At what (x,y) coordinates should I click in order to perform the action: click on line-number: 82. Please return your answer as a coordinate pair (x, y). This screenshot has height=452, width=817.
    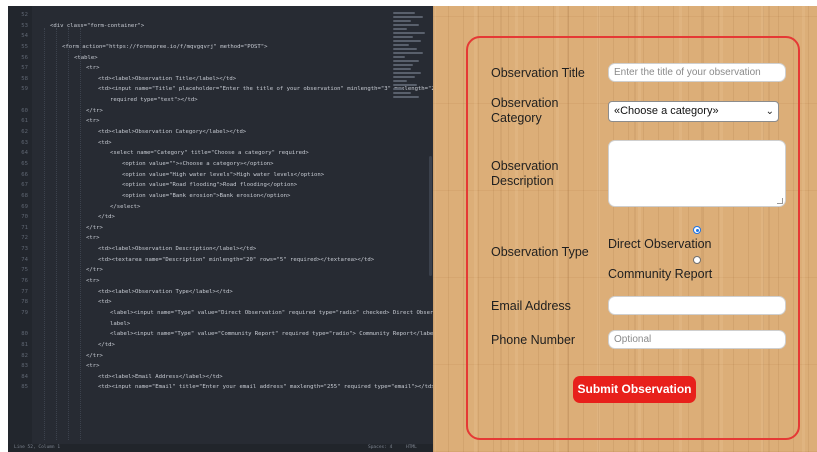
    Looking at the image, I should click on (24, 355).